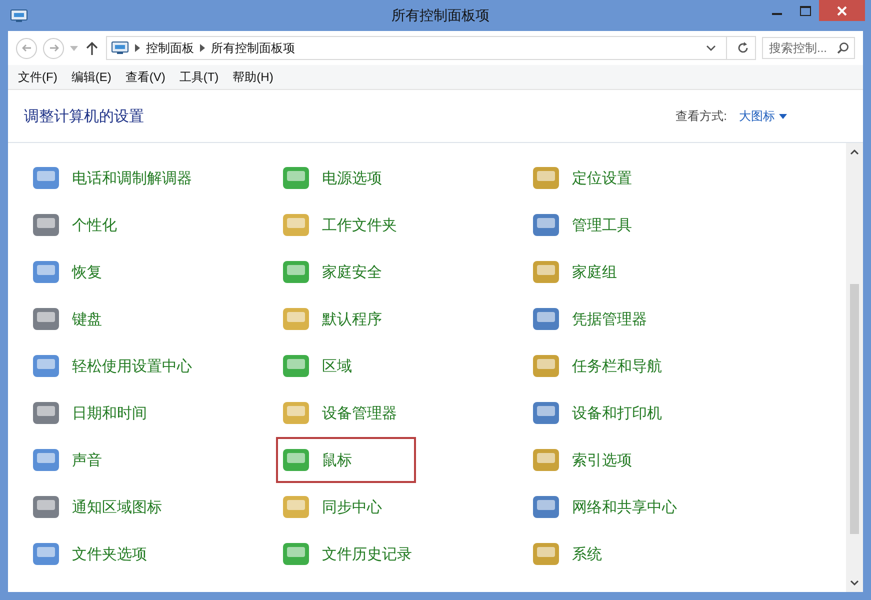 This screenshot has height=600, width=871. What do you see at coordinates (701, 116) in the screenshot?
I see `view-by-label: 查看方式:` at bounding box center [701, 116].